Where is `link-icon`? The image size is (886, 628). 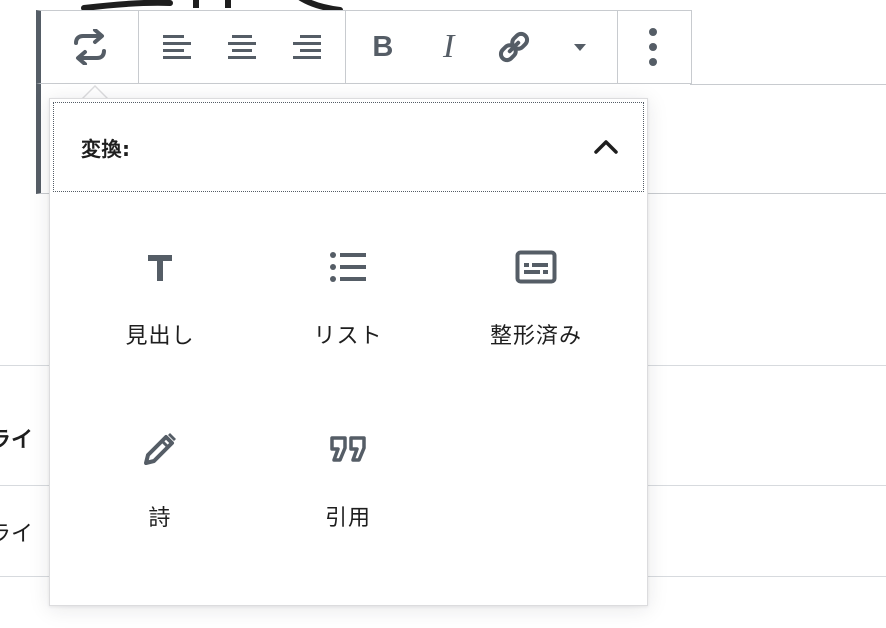
link-icon is located at coordinates (514, 47).